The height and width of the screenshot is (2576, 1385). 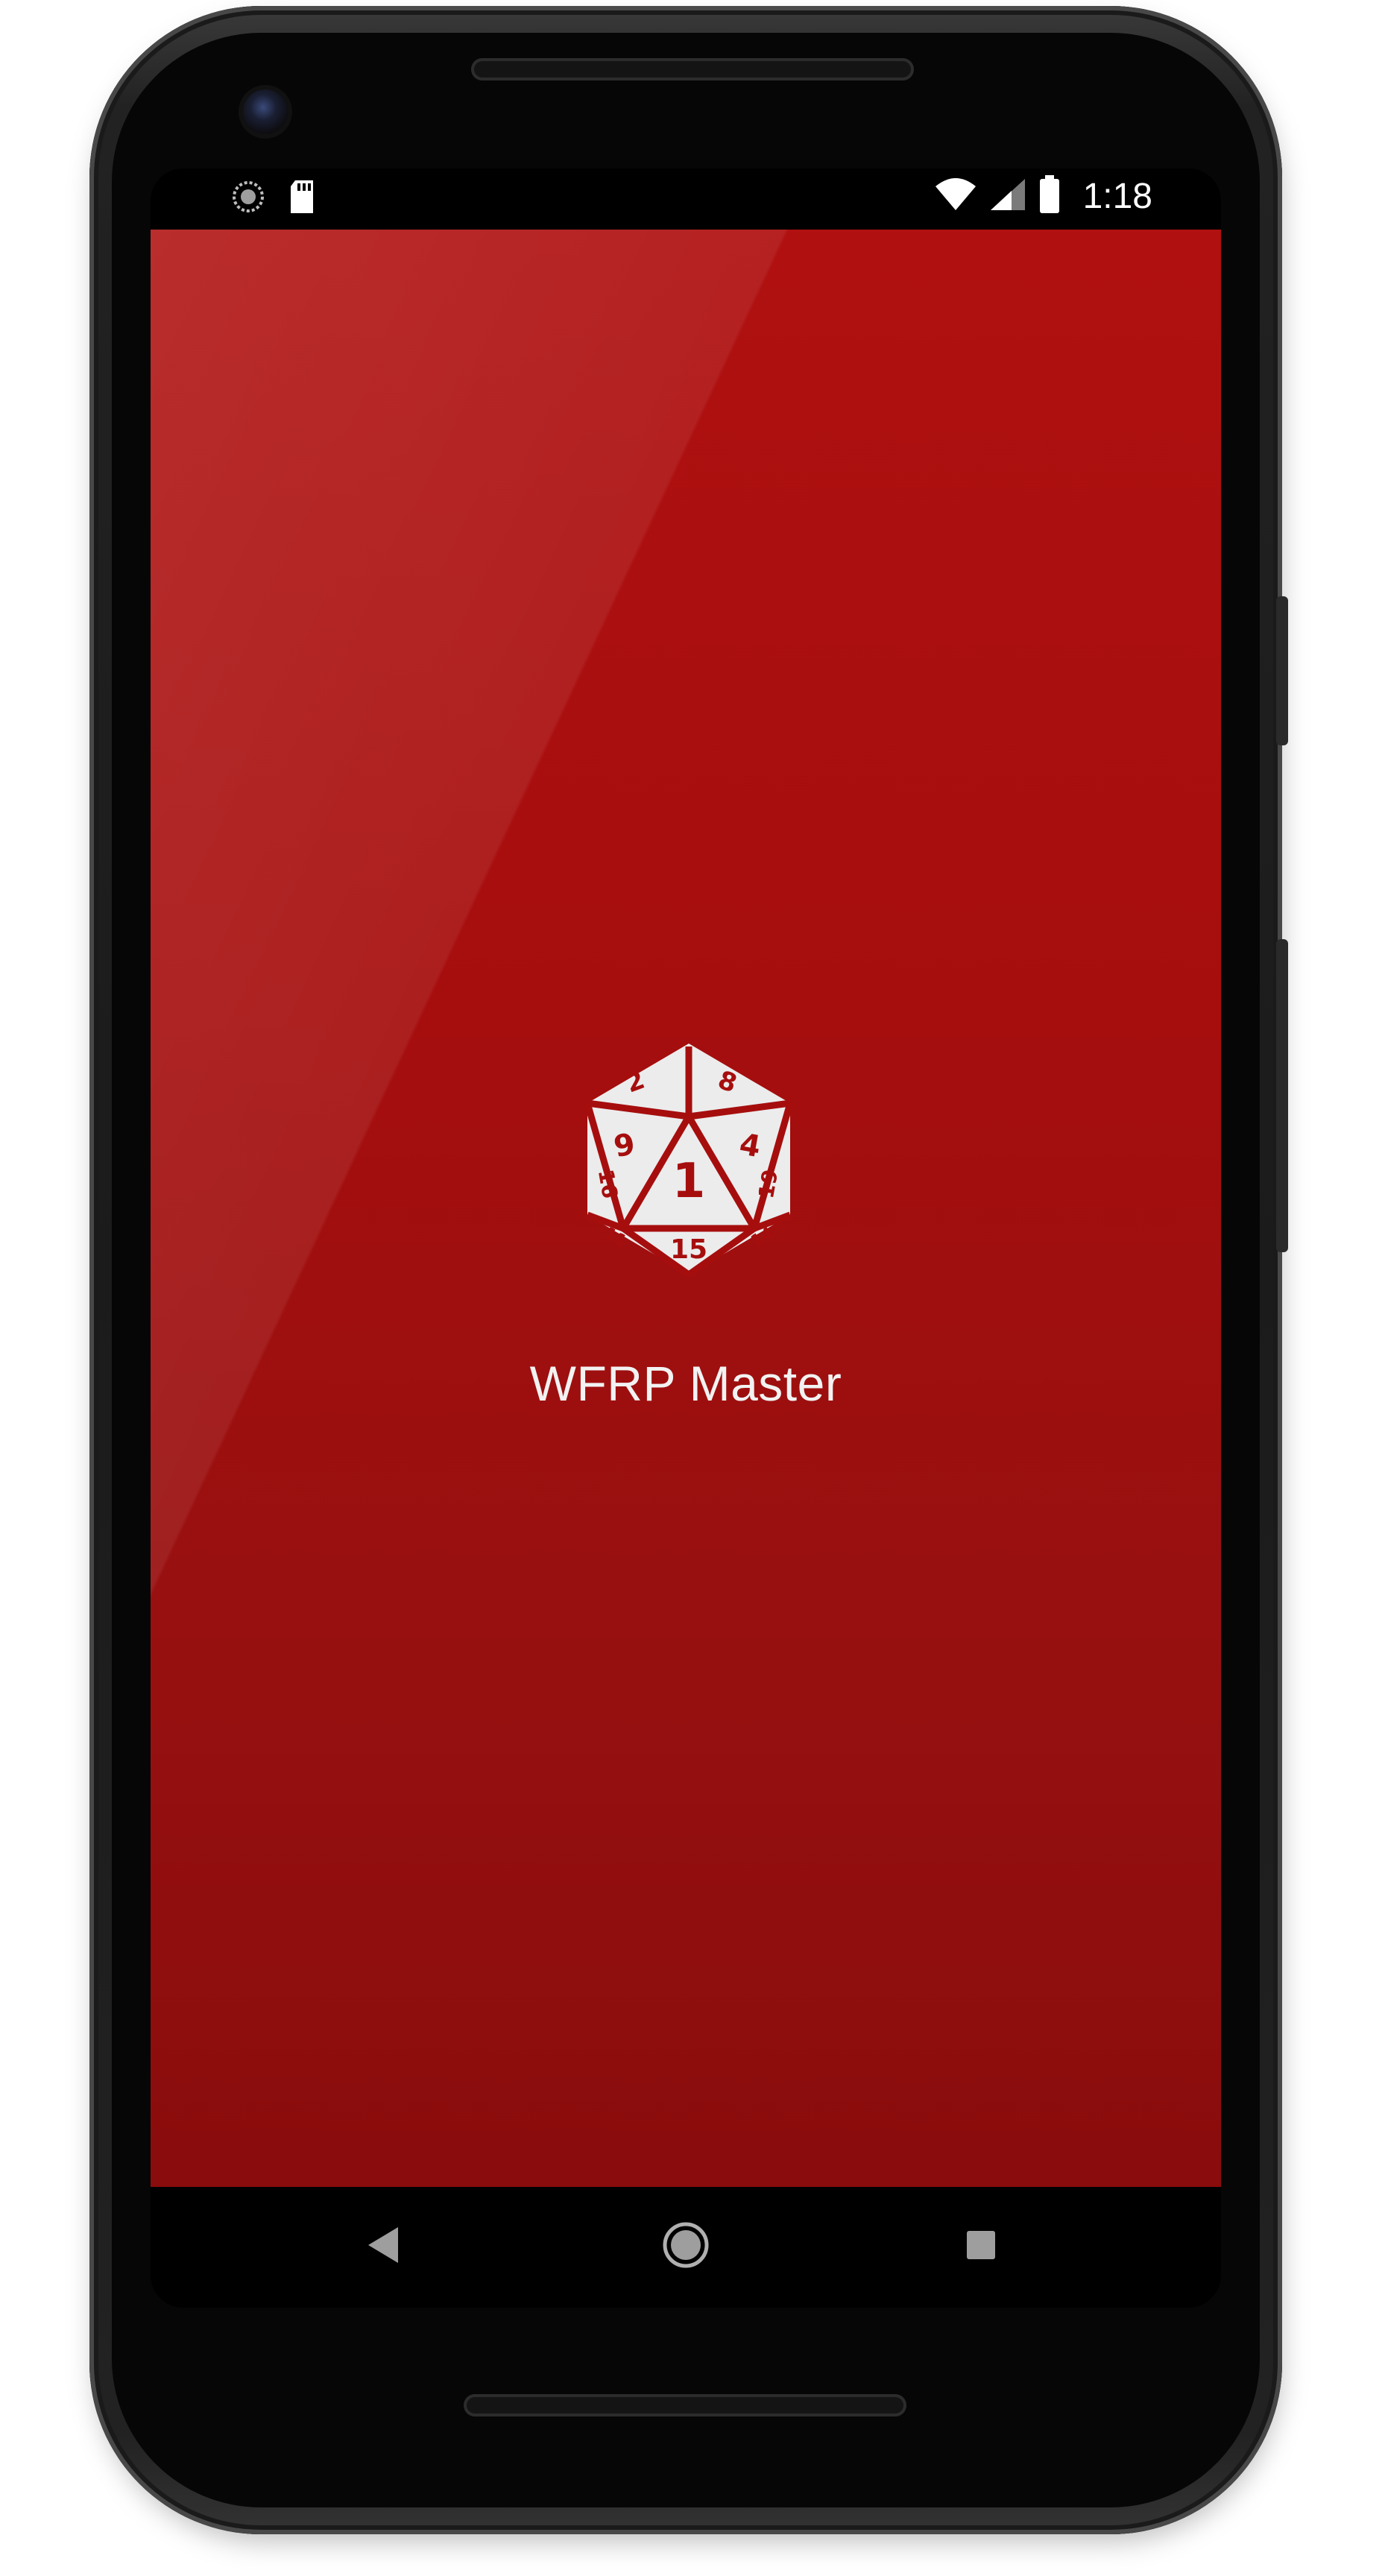 I want to click on navigation-bar, so click(x=686, y=2247).